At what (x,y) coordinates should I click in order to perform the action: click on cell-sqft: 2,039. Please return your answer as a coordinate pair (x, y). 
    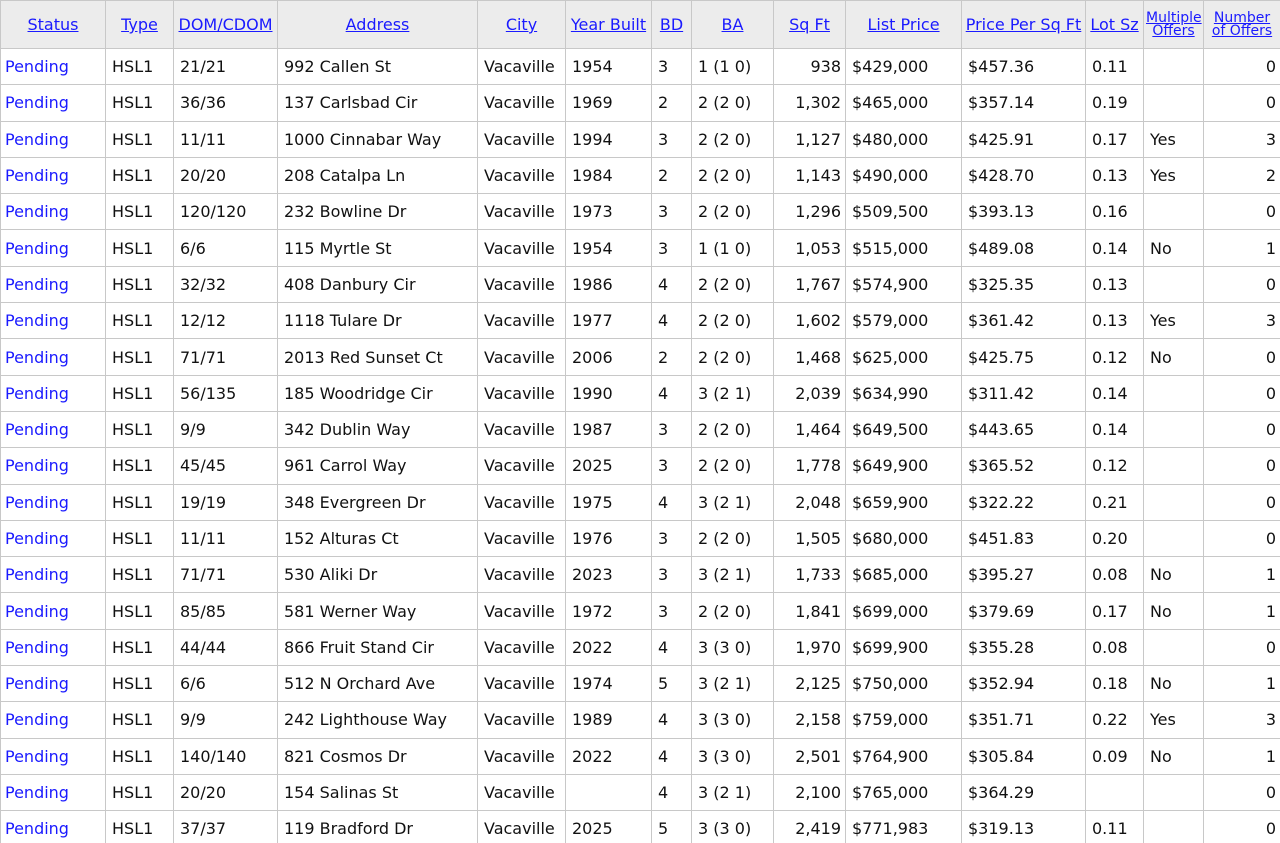
    Looking at the image, I should click on (809, 393).